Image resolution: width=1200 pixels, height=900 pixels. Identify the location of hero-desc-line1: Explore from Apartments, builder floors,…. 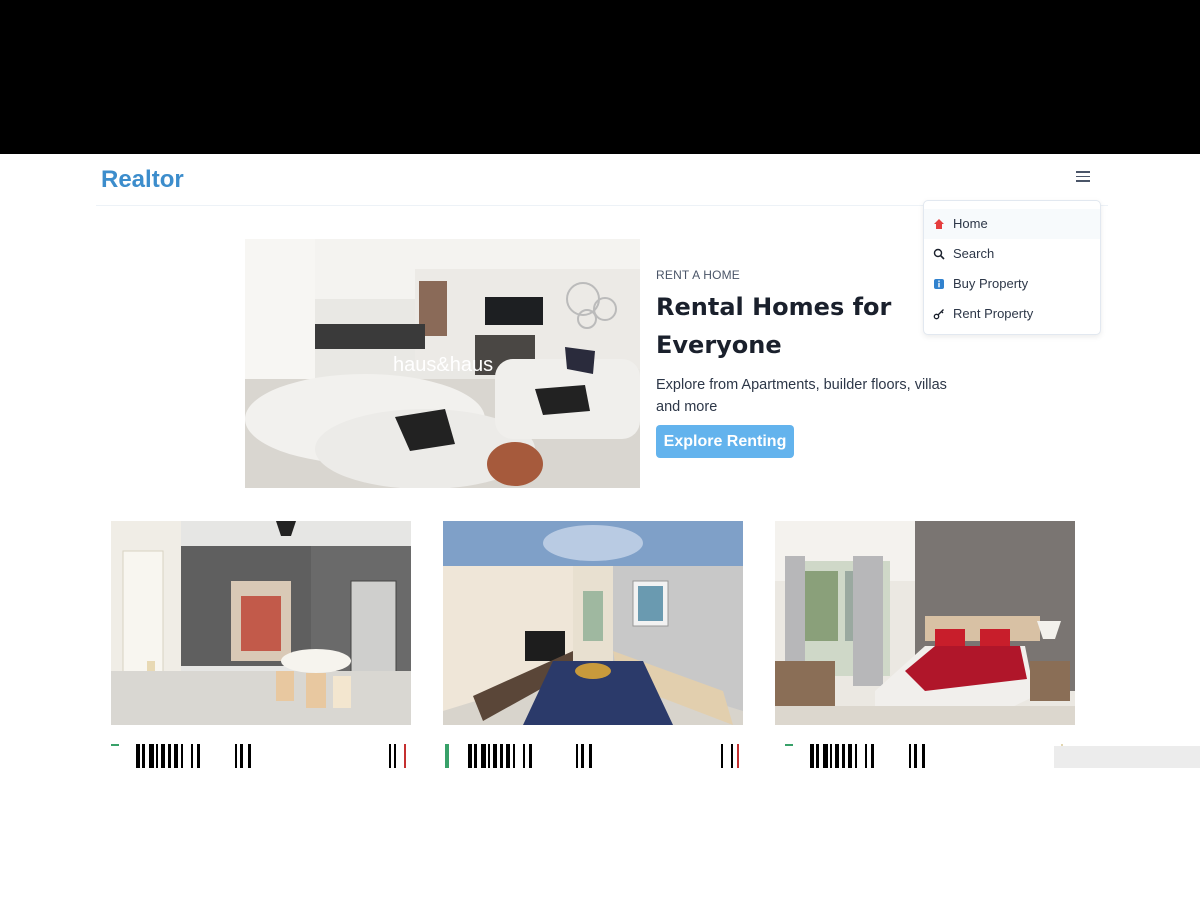
(801, 385).